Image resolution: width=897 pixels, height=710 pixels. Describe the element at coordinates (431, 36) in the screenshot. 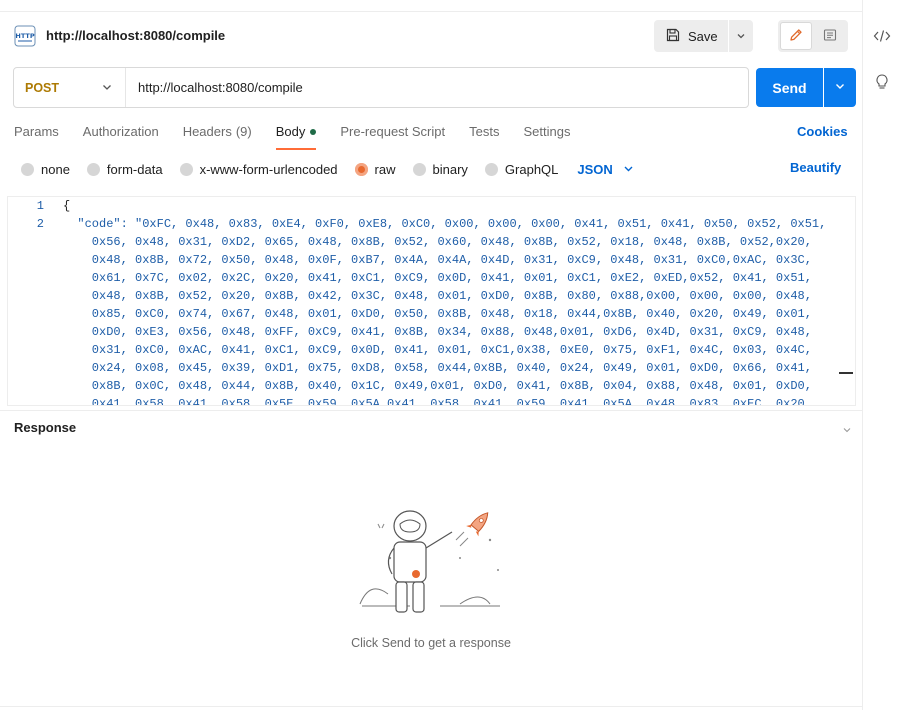

I see `request-header: HTTP http://localhost:8080/compile Save` at that location.